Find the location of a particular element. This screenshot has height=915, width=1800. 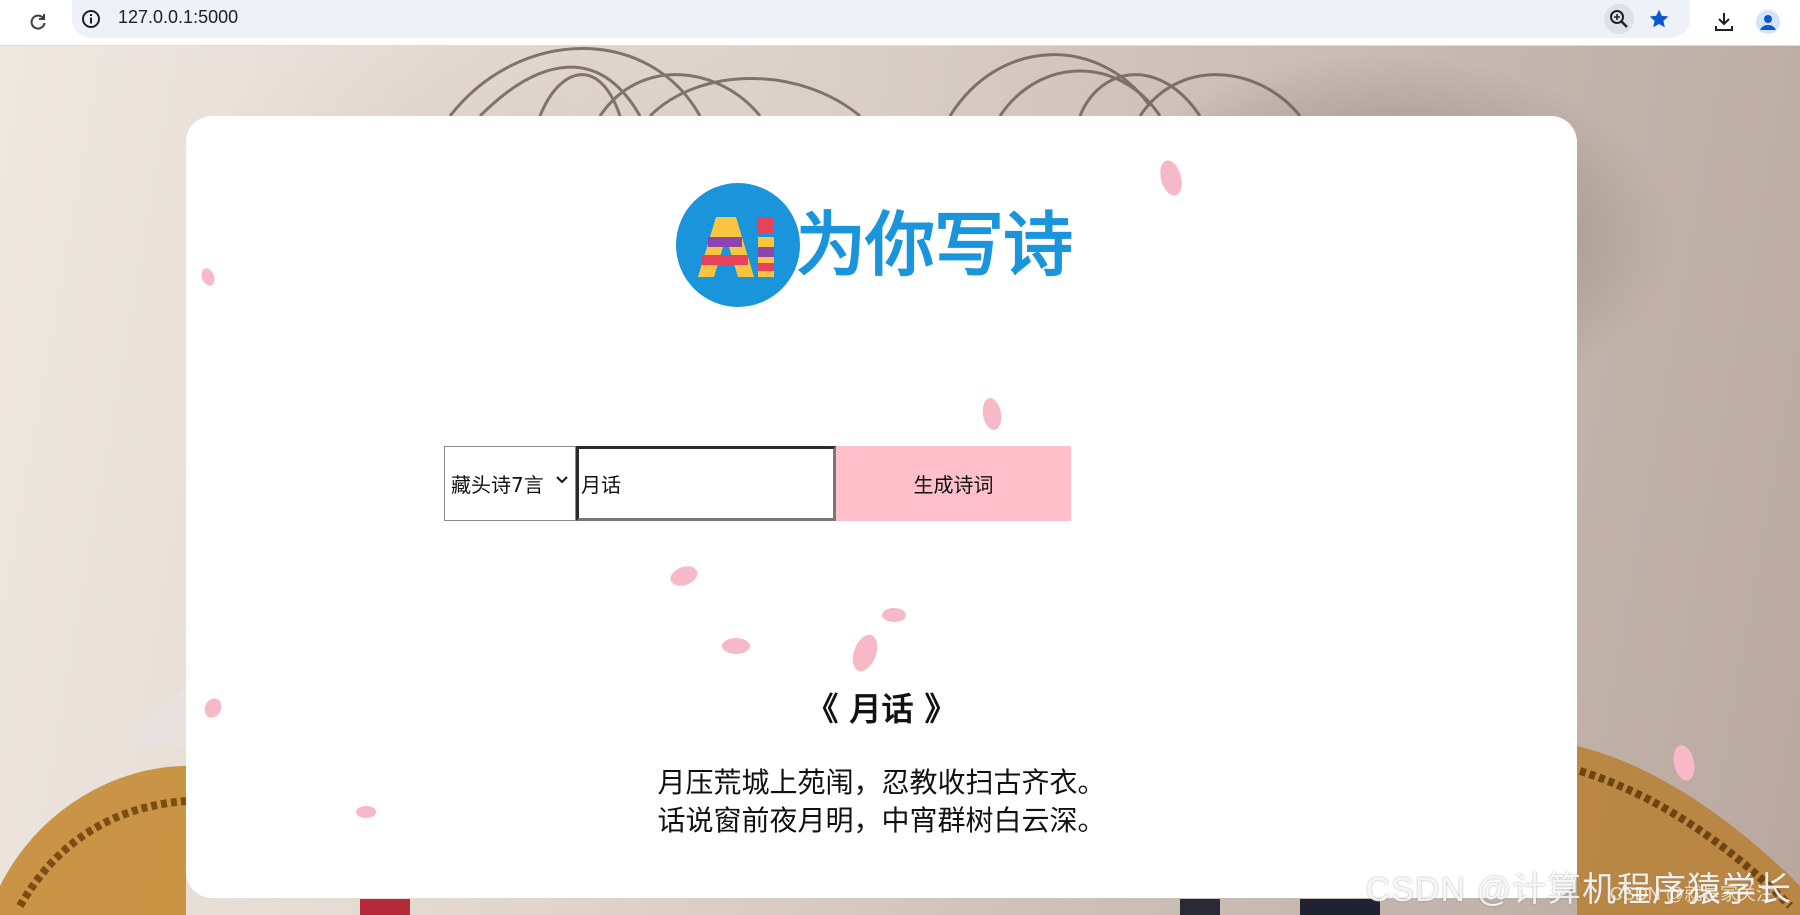

address-bar: 127.0.0.1:5000 is located at coordinates (881, 19).